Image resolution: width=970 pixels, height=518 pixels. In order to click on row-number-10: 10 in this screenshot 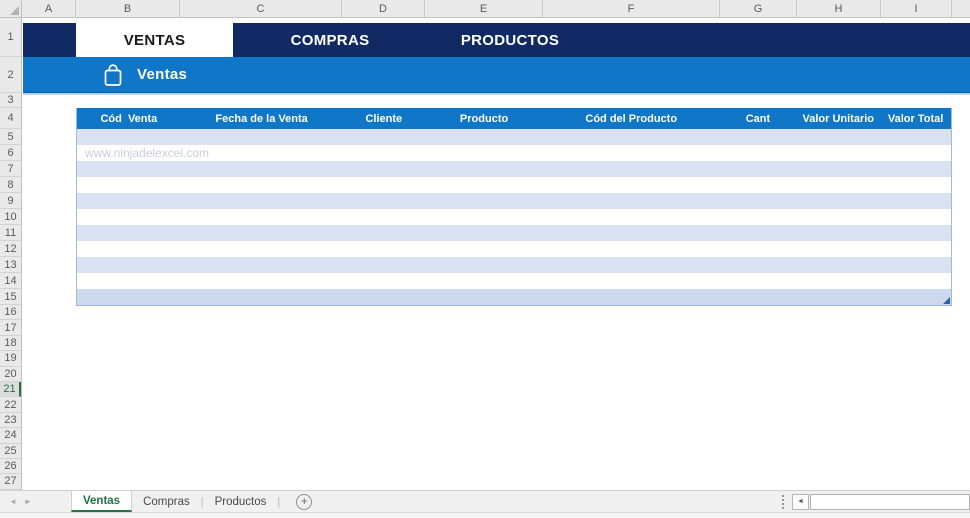, I will do `click(10, 217)`.